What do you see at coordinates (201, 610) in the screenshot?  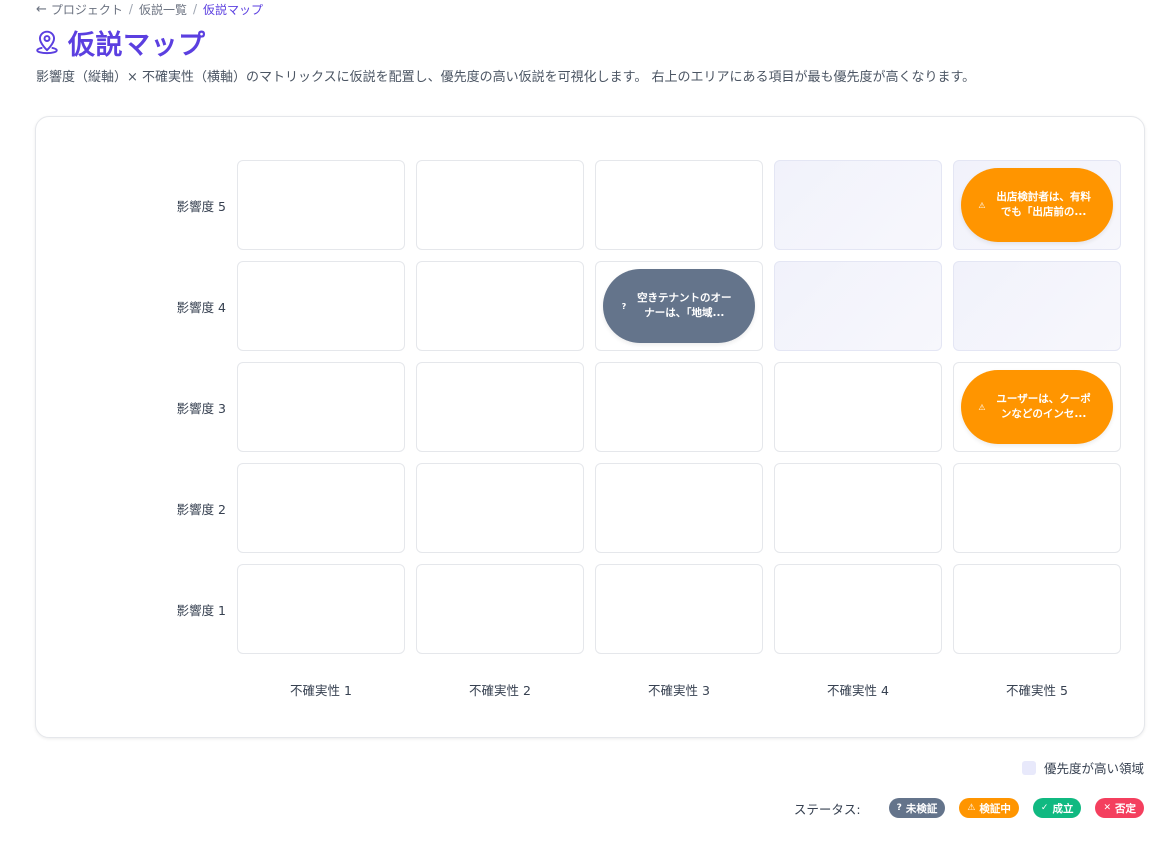 I see `row-label-impact-1: 影響度 1` at bounding box center [201, 610].